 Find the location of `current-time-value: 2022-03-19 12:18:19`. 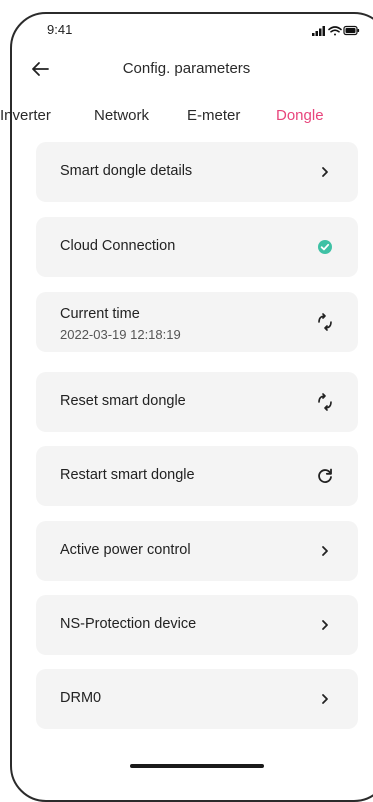

current-time-value: 2022-03-19 12:18:19 is located at coordinates (120, 334).